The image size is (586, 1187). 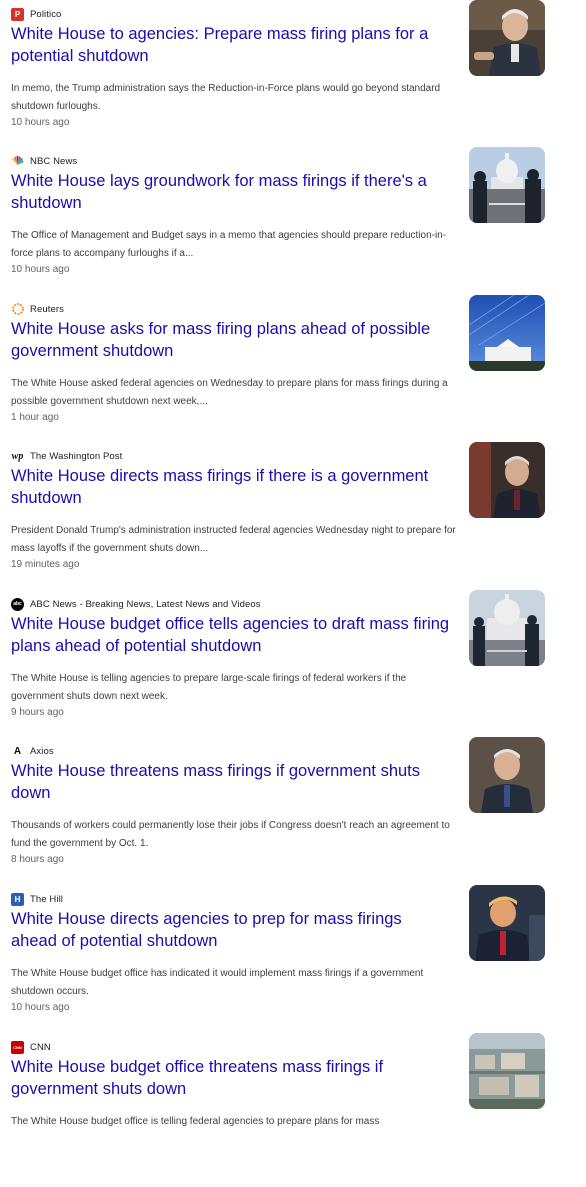 I want to click on source-name: The Hill, so click(x=47, y=899).